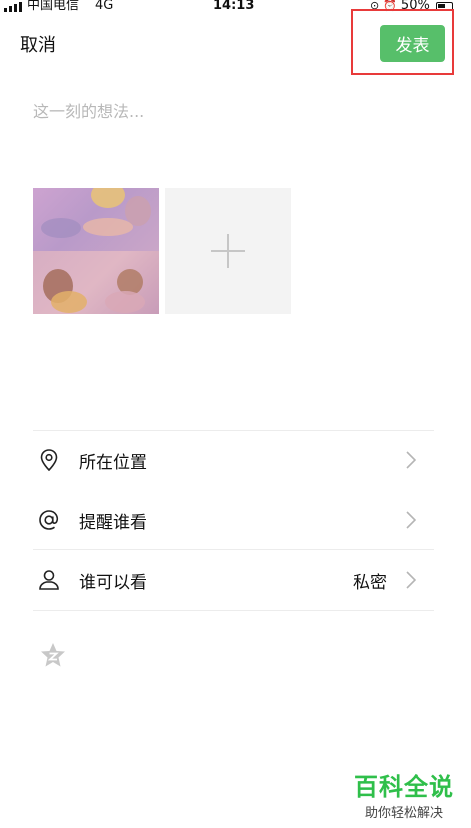  What do you see at coordinates (113, 583) in the screenshot?
I see `option-visibility-label: 谁可以看` at bounding box center [113, 583].